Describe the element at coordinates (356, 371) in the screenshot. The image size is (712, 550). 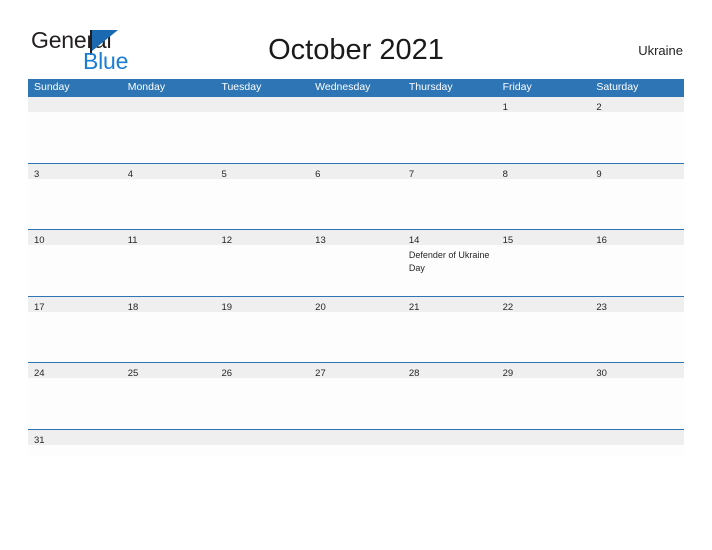
I see `day-number-band: 27` at that location.